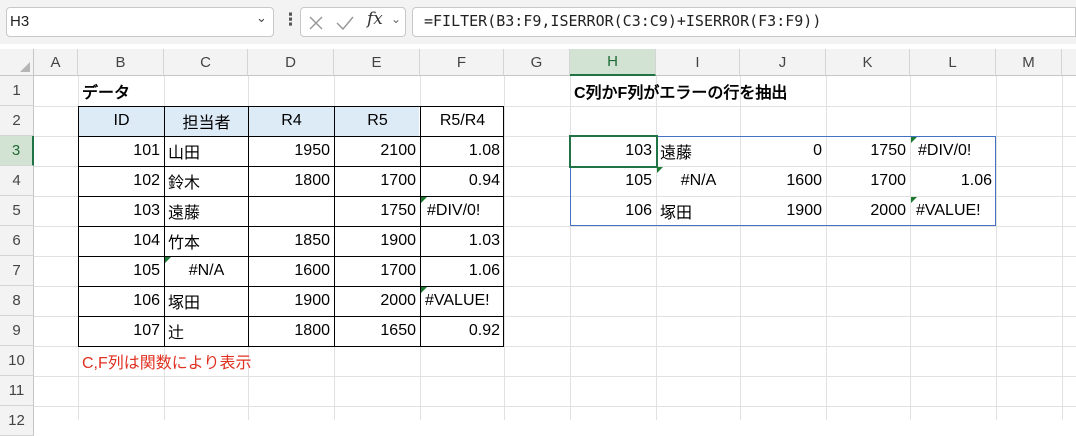 This screenshot has height=436, width=1076. Describe the element at coordinates (613, 151) in the screenshot. I see `active-cell-selection` at that location.